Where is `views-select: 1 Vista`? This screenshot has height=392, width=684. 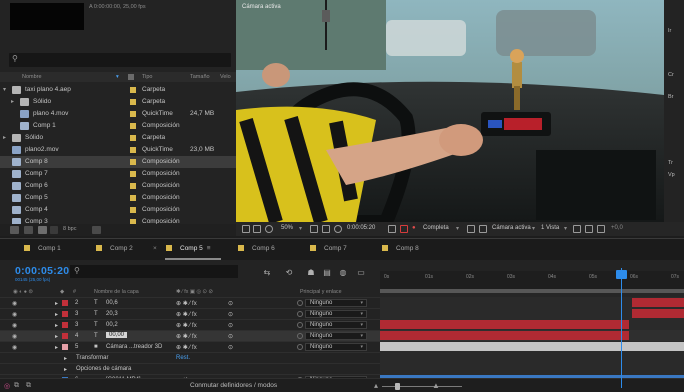 views-select: 1 Vista is located at coordinates (550, 228).